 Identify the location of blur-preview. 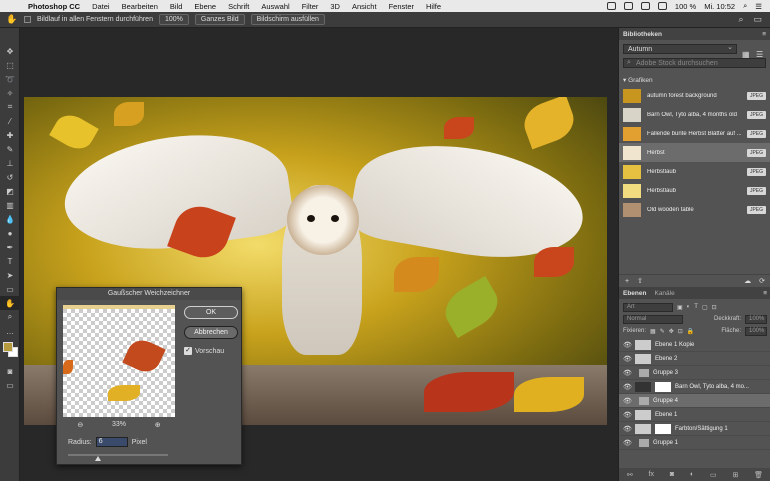
(119, 361).